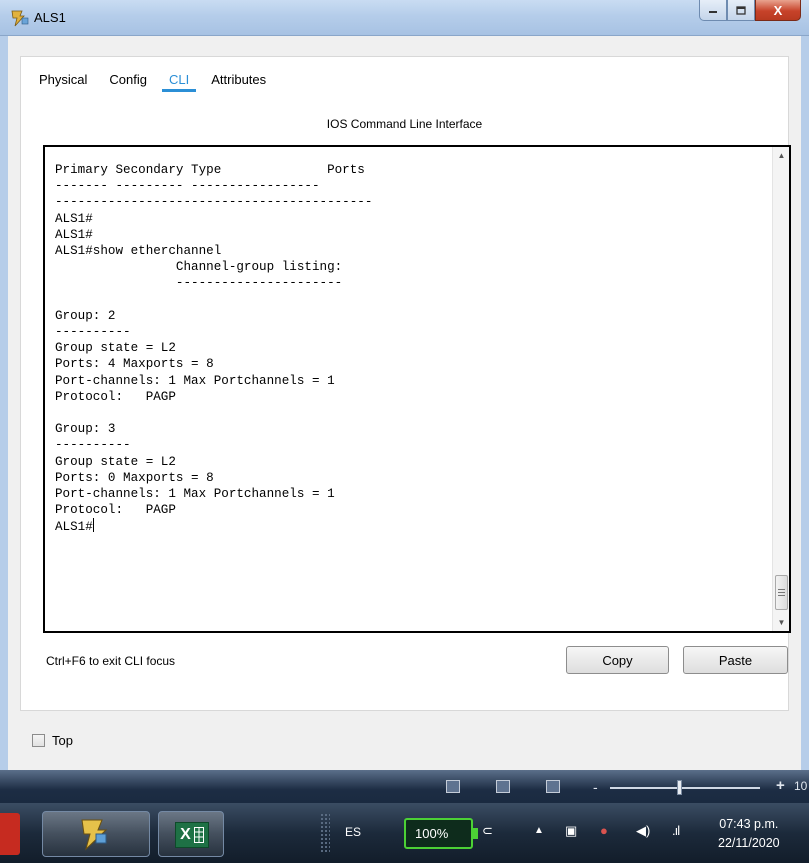 The width and height of the screenshot is (809, 863). I want to click on language-indicator: ES, so click(353, 832).